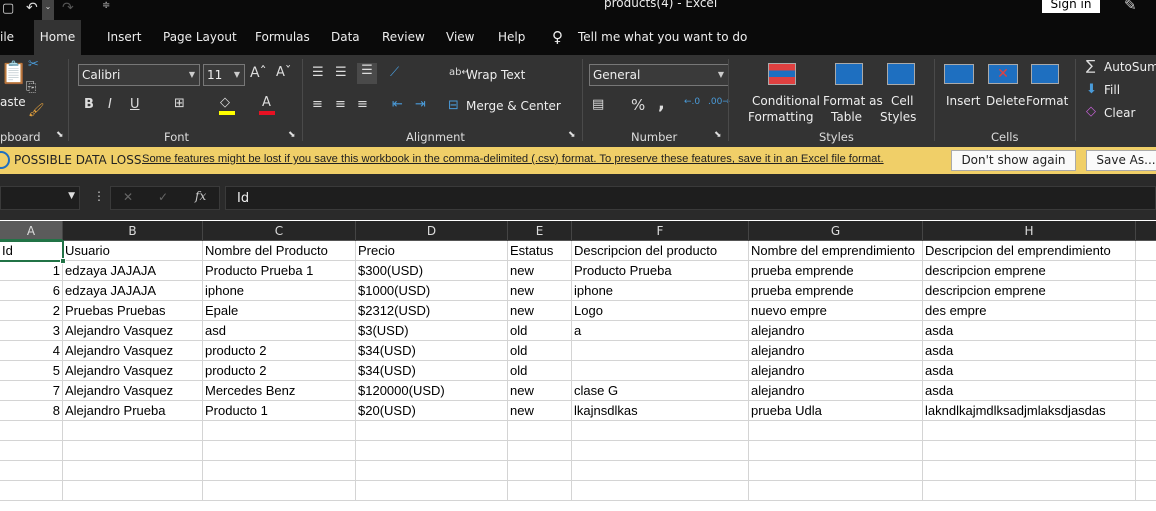 The image size is (1156, 511). What do you see at coordinates (279, 371) in the screenshot?
I see `cell: producto 2` at bounding box center [279, 371].